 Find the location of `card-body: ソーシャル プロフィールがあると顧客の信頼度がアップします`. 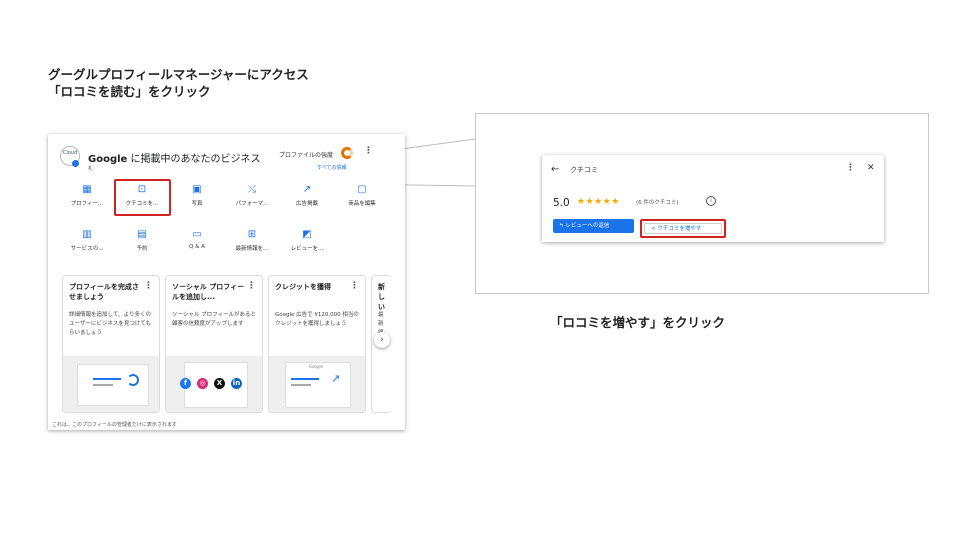

card-body: ソーシャル プロフィールがあると顧客の信頼度がアップします is located at coordinates (214, 319).